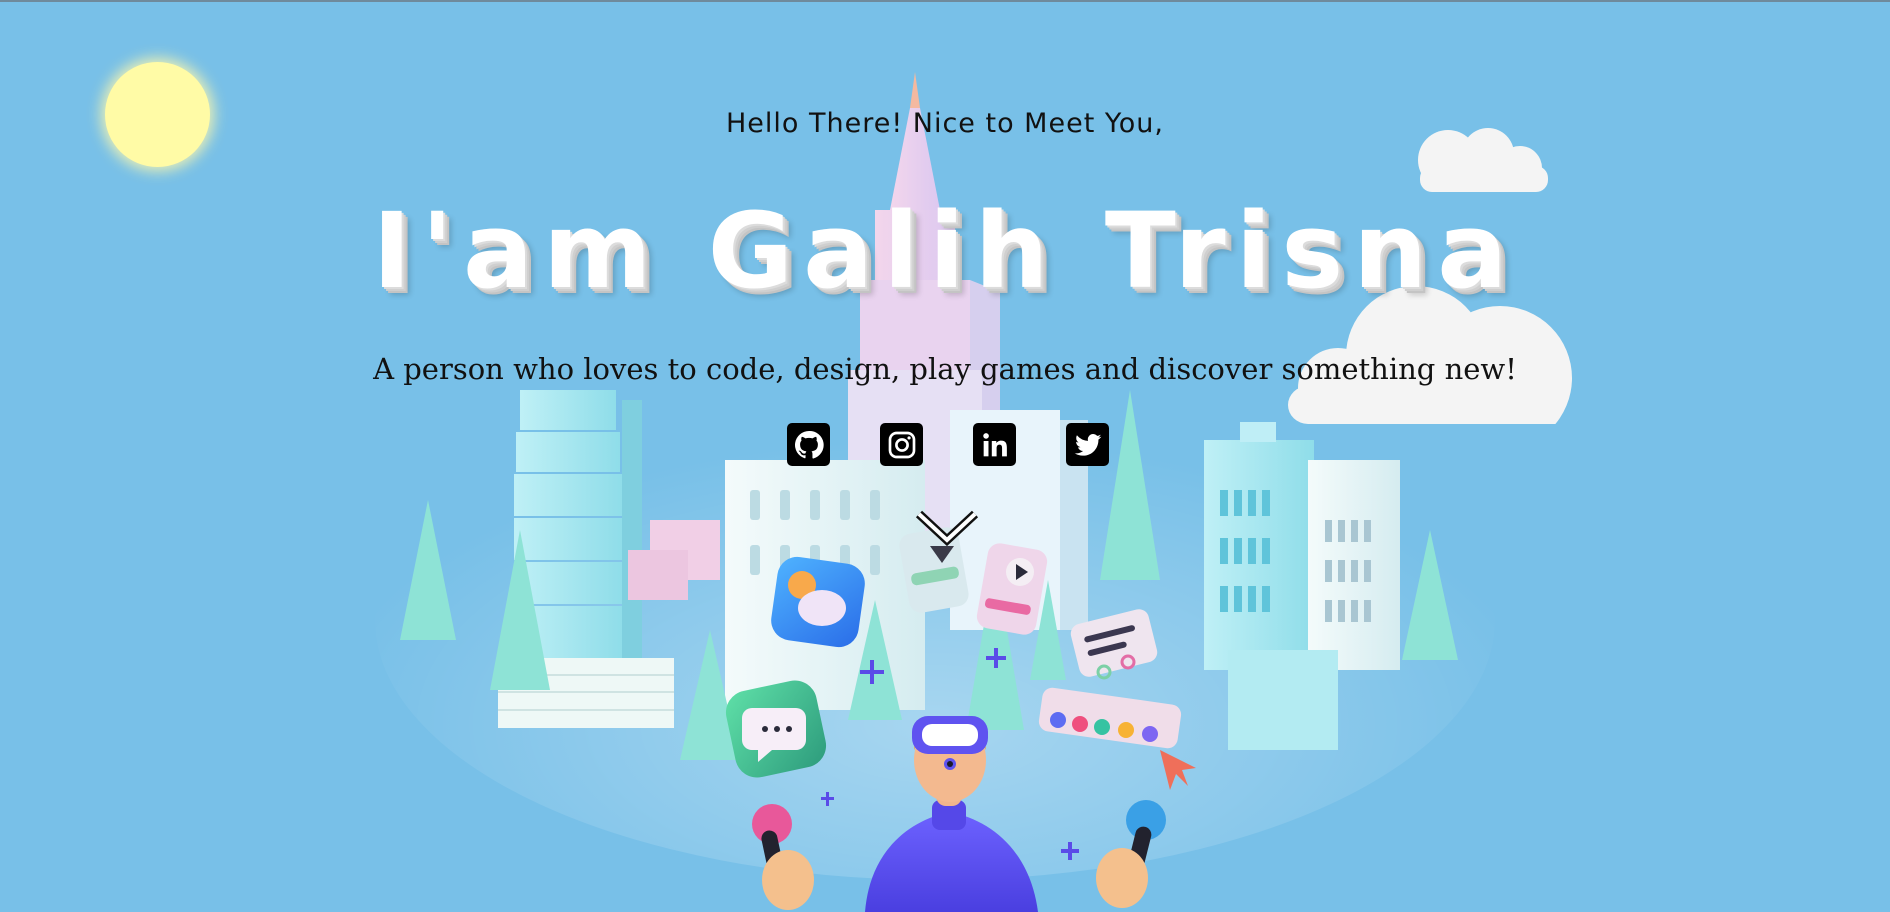 The image size is (1890, 912). I want to click on instagram-link, so click(901, 444).